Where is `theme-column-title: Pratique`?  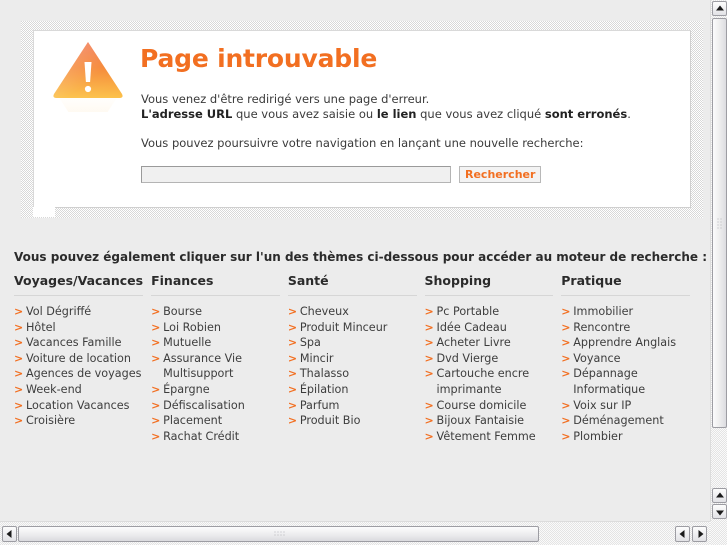 theme-column-title: Pratique is located at coordinates (625, 284).